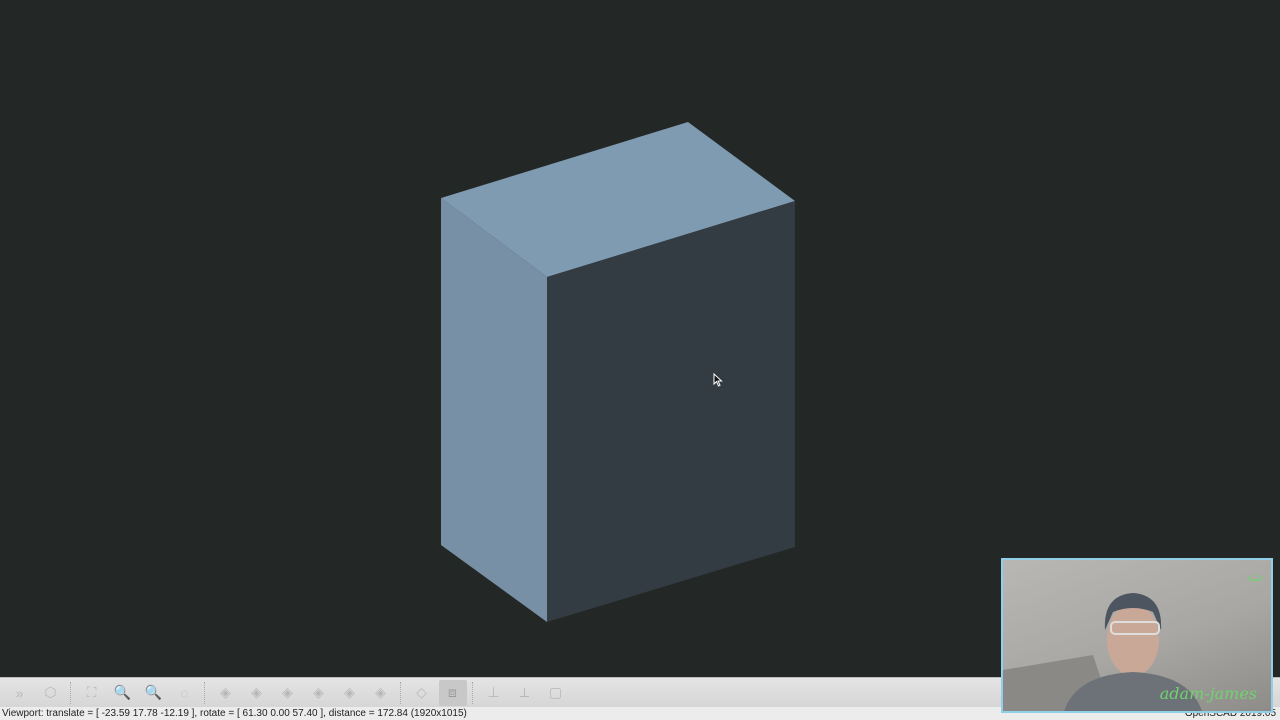  I want to click on orthogonal-icon: ⧈, so click(452, 692).